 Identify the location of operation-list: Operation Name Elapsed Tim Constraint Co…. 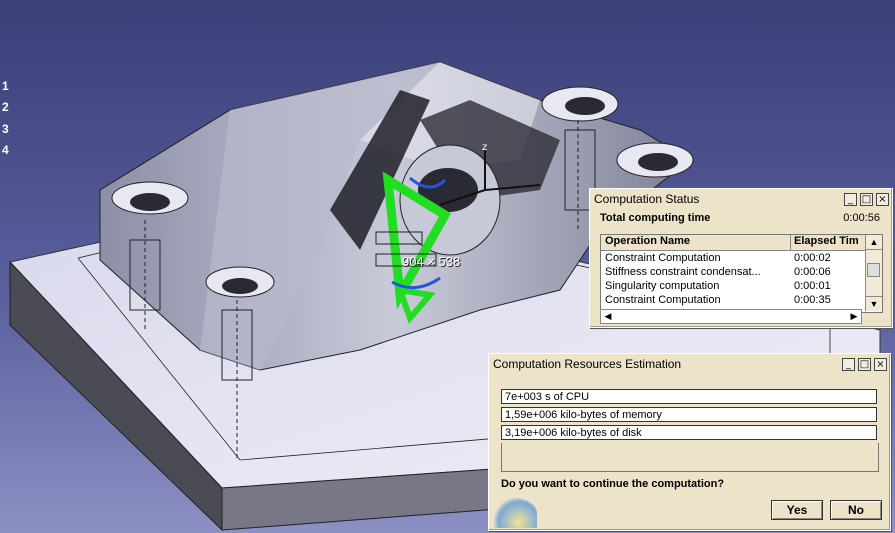
(741, 273).